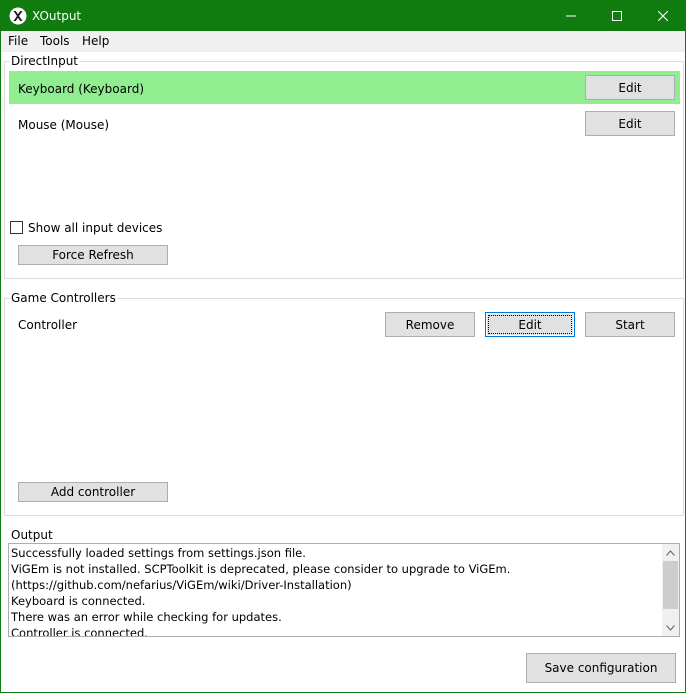  What do you see at coordinates (630, 87) in the screenshot?
I see `edit-keyboard-button: Edit` at bounding box center [630, 87].